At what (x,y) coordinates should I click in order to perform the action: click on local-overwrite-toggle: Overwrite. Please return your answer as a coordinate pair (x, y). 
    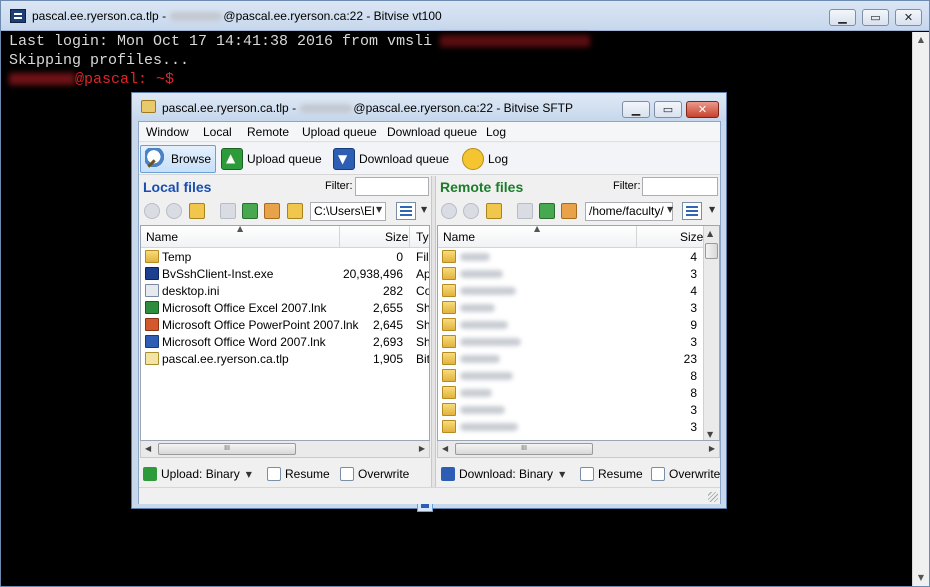
    Looking at the image, I should click on (374, 474).